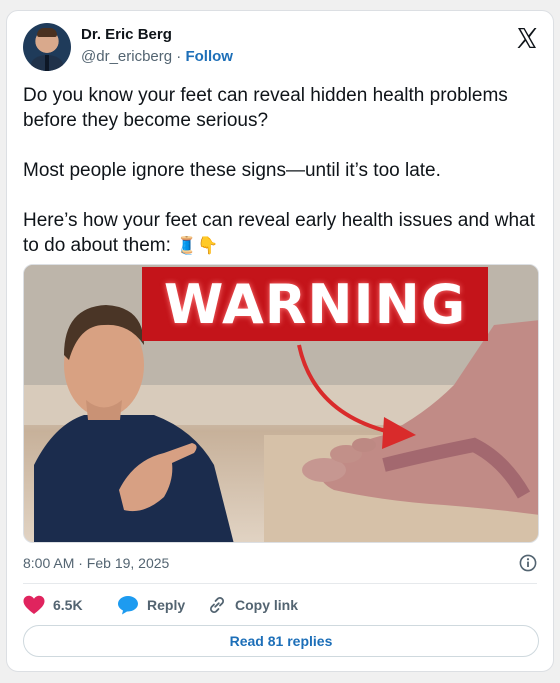 The width and height of the screenshot is (560, 683). I want to click on read-replies-button: Read 81 replies, so click(281, 641).